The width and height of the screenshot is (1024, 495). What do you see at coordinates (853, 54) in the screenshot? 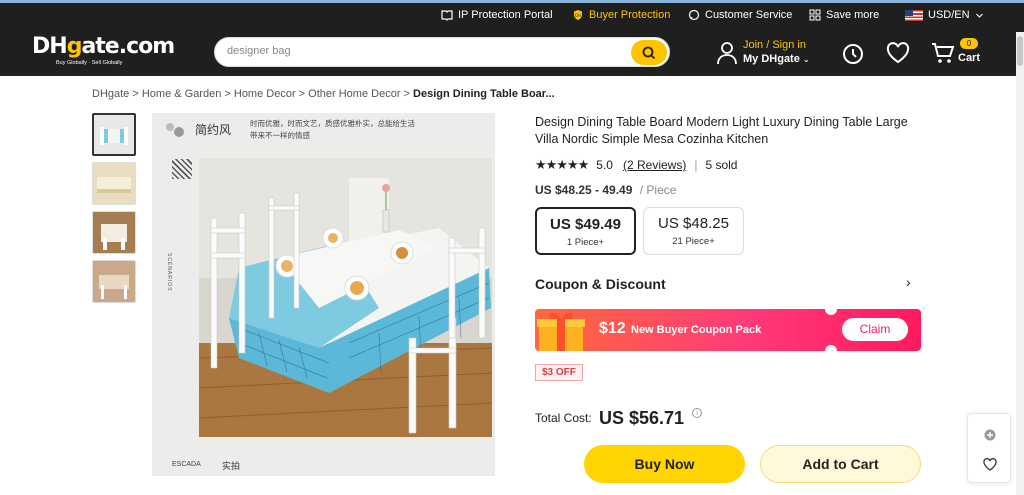
I see `history-icon` at bounding box center [853, 54].